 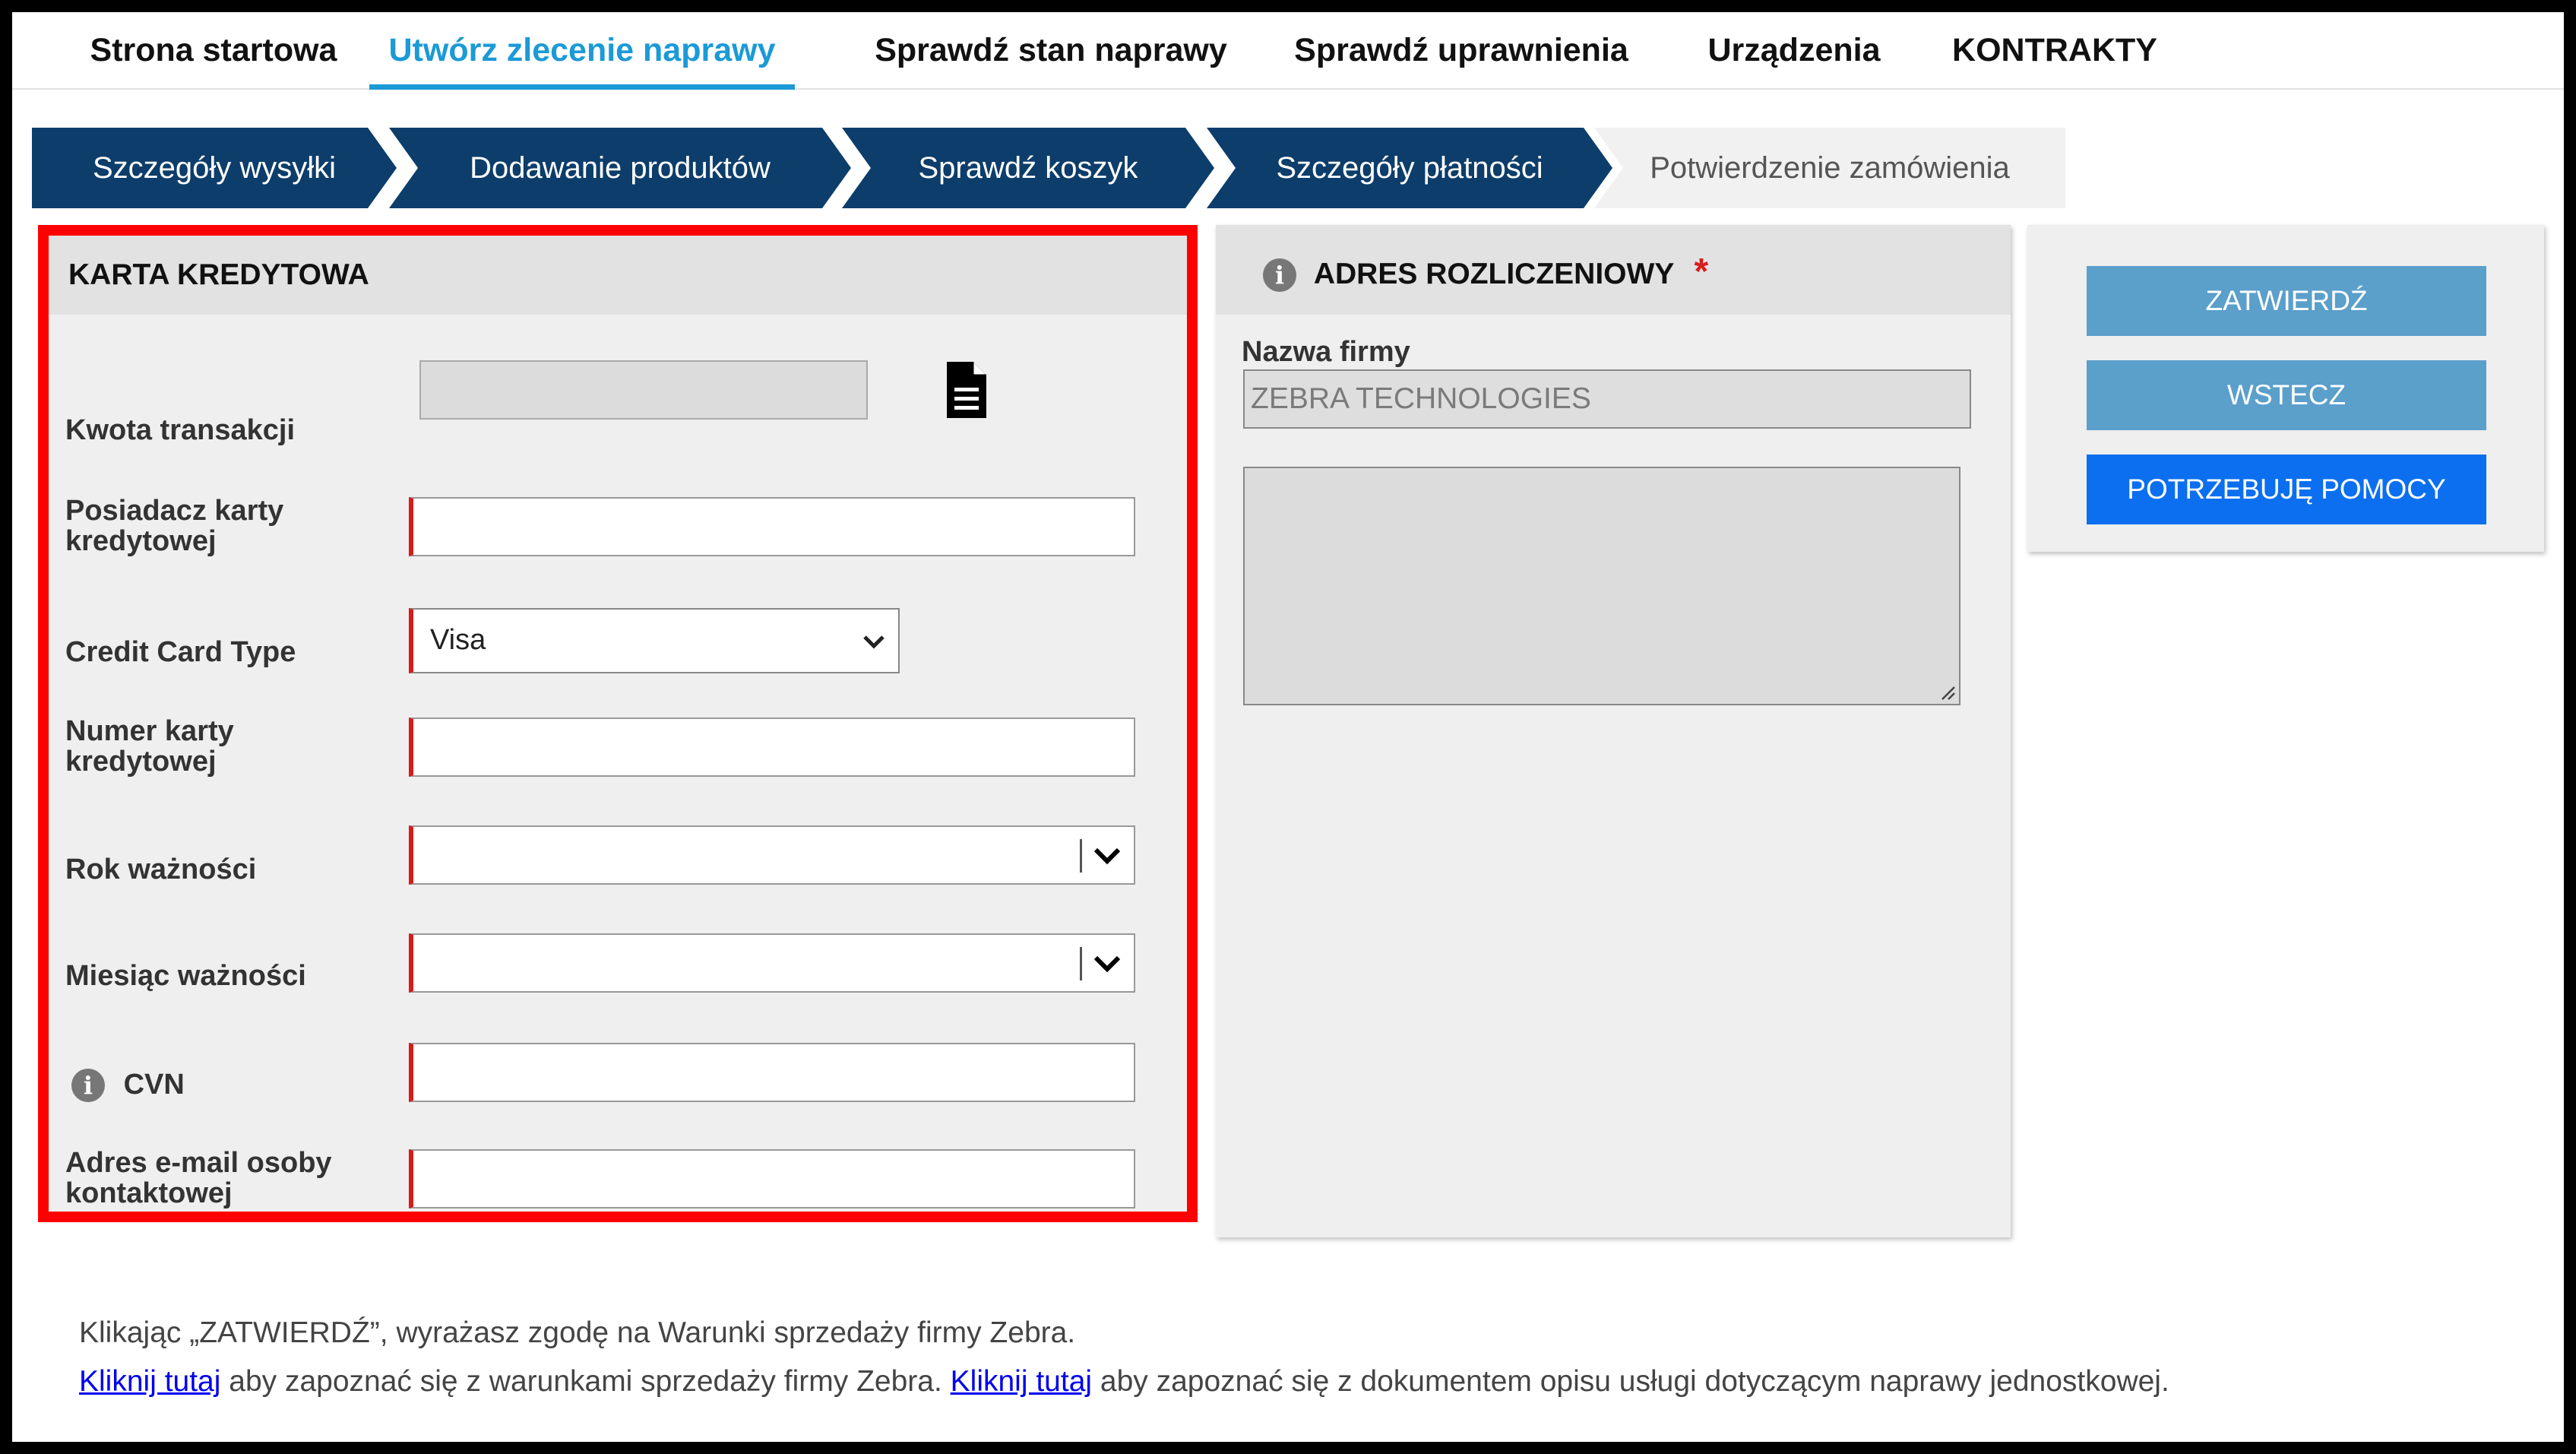 I want to click on company-name-field: ZEBRA TECHNOLOGIES, so click(x=1607, y=399).